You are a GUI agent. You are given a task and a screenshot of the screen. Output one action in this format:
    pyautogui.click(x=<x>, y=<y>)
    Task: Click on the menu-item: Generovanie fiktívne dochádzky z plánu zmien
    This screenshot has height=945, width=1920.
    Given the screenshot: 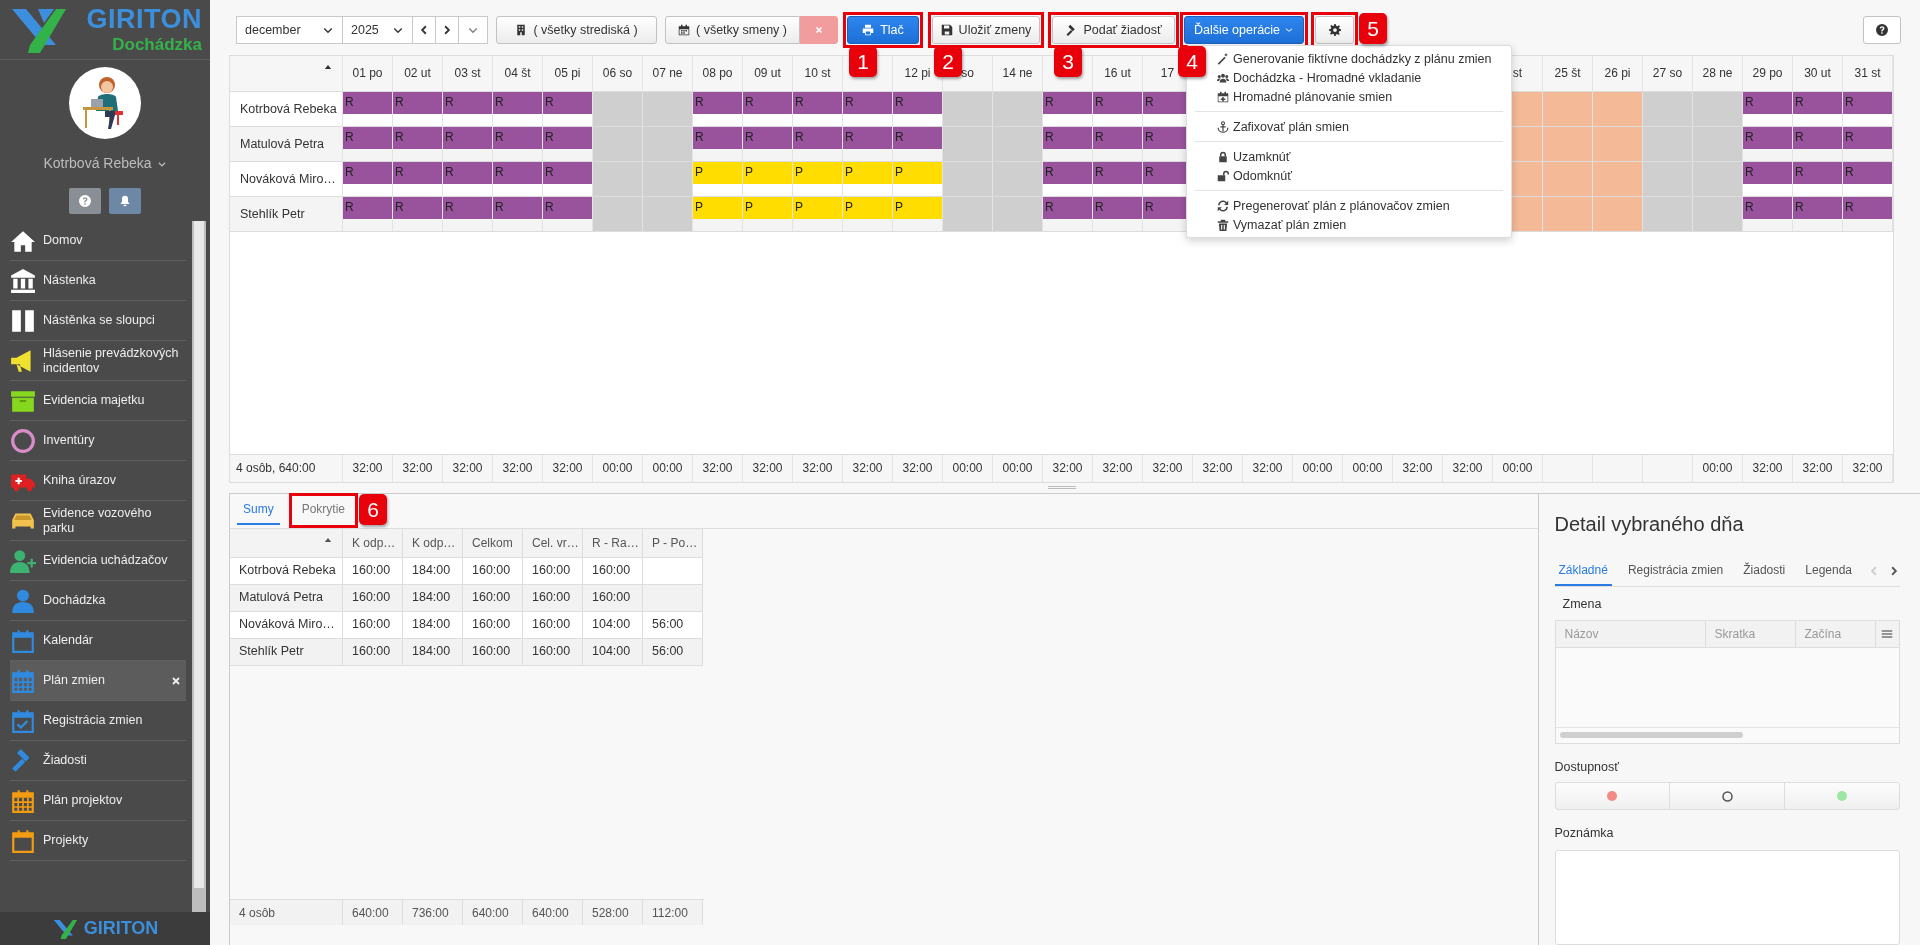 What is the action you would take?
    pyautogui.click(x=1364, y=59)
    